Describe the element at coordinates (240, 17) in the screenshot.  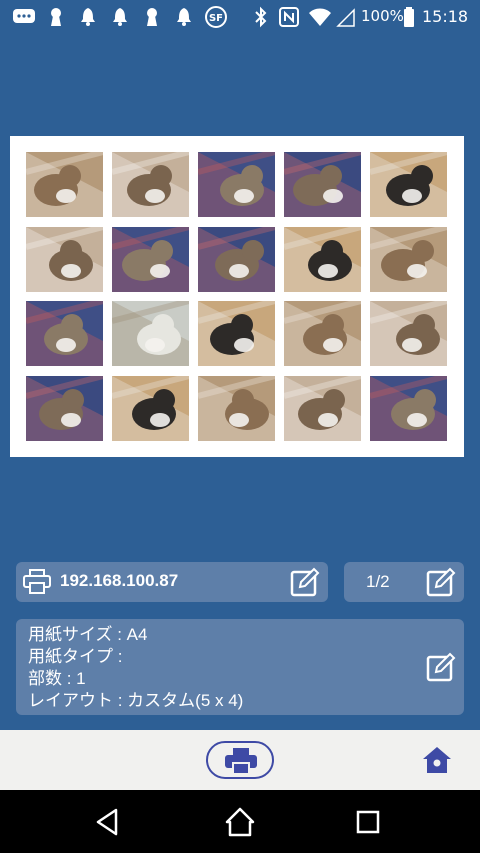
I see `status-bar: SF 100% 15:18` at that location.